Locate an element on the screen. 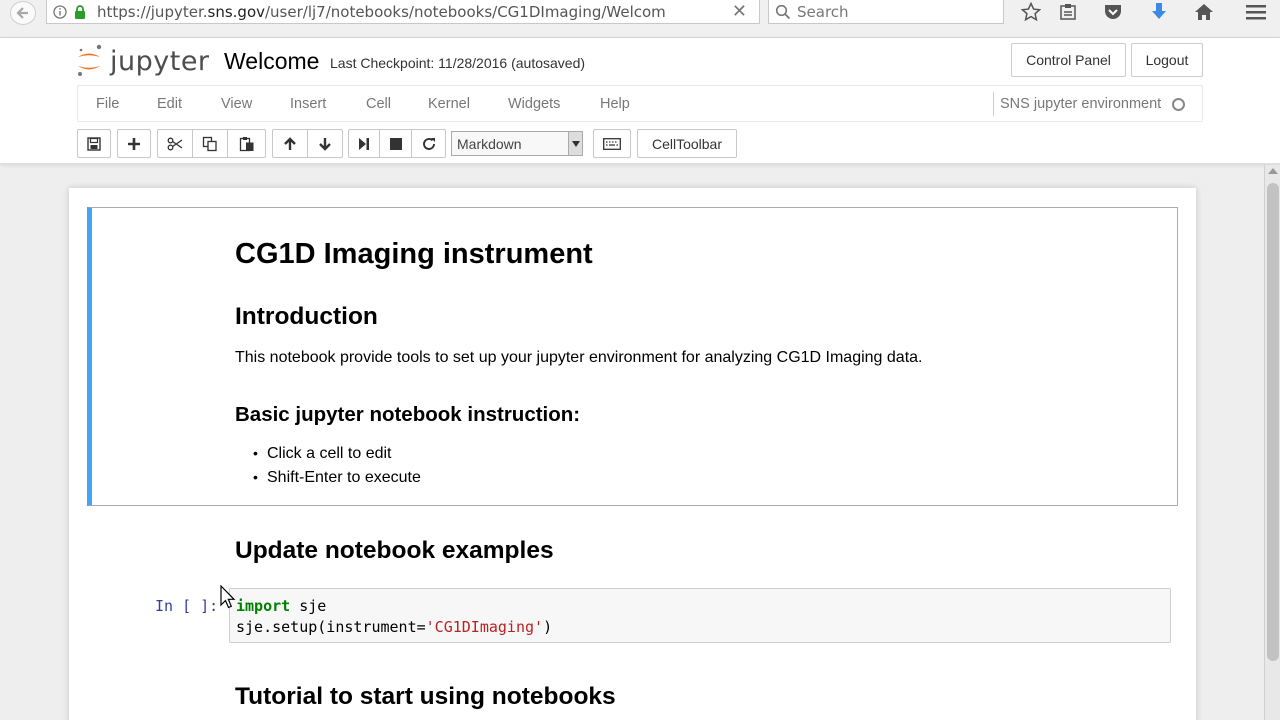 The image size is (1280, 720). celltoolbar-button: CellToolbar is located at coordinates (687, 143).